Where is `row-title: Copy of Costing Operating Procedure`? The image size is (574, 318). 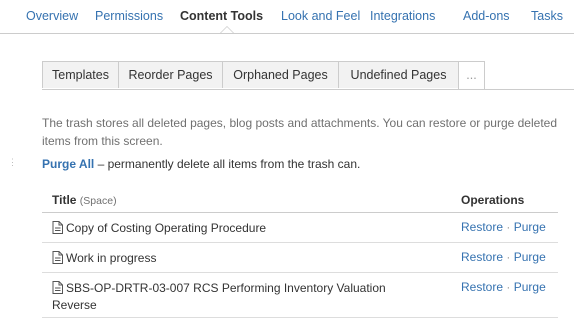
row-title: Copy of Costing Operating Procedure is located at coordinates (237, 228).